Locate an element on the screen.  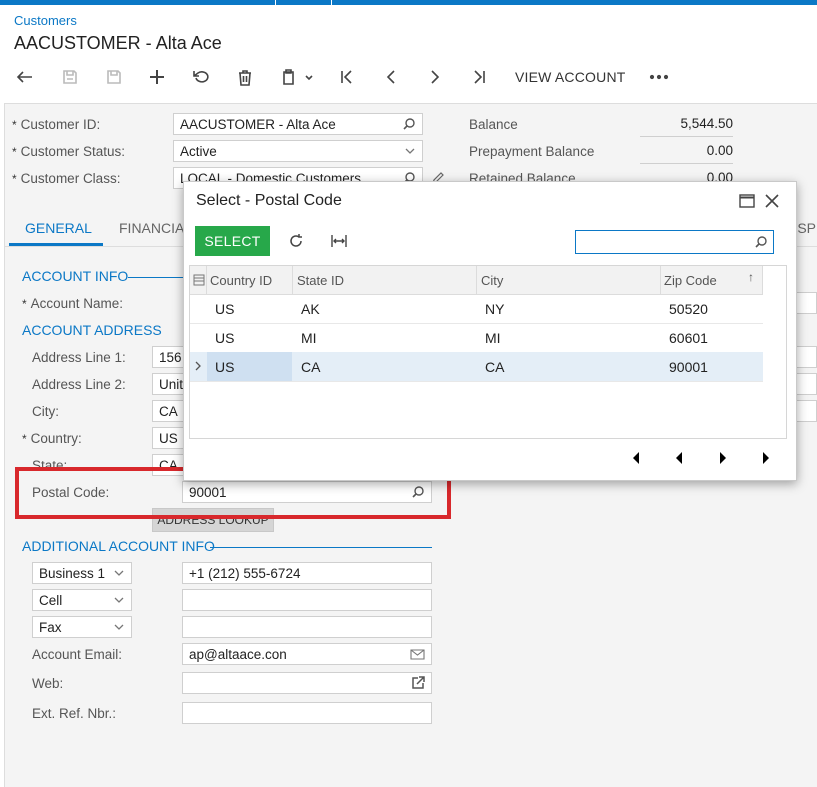
prev-icon is located at coordinates (391, 77).